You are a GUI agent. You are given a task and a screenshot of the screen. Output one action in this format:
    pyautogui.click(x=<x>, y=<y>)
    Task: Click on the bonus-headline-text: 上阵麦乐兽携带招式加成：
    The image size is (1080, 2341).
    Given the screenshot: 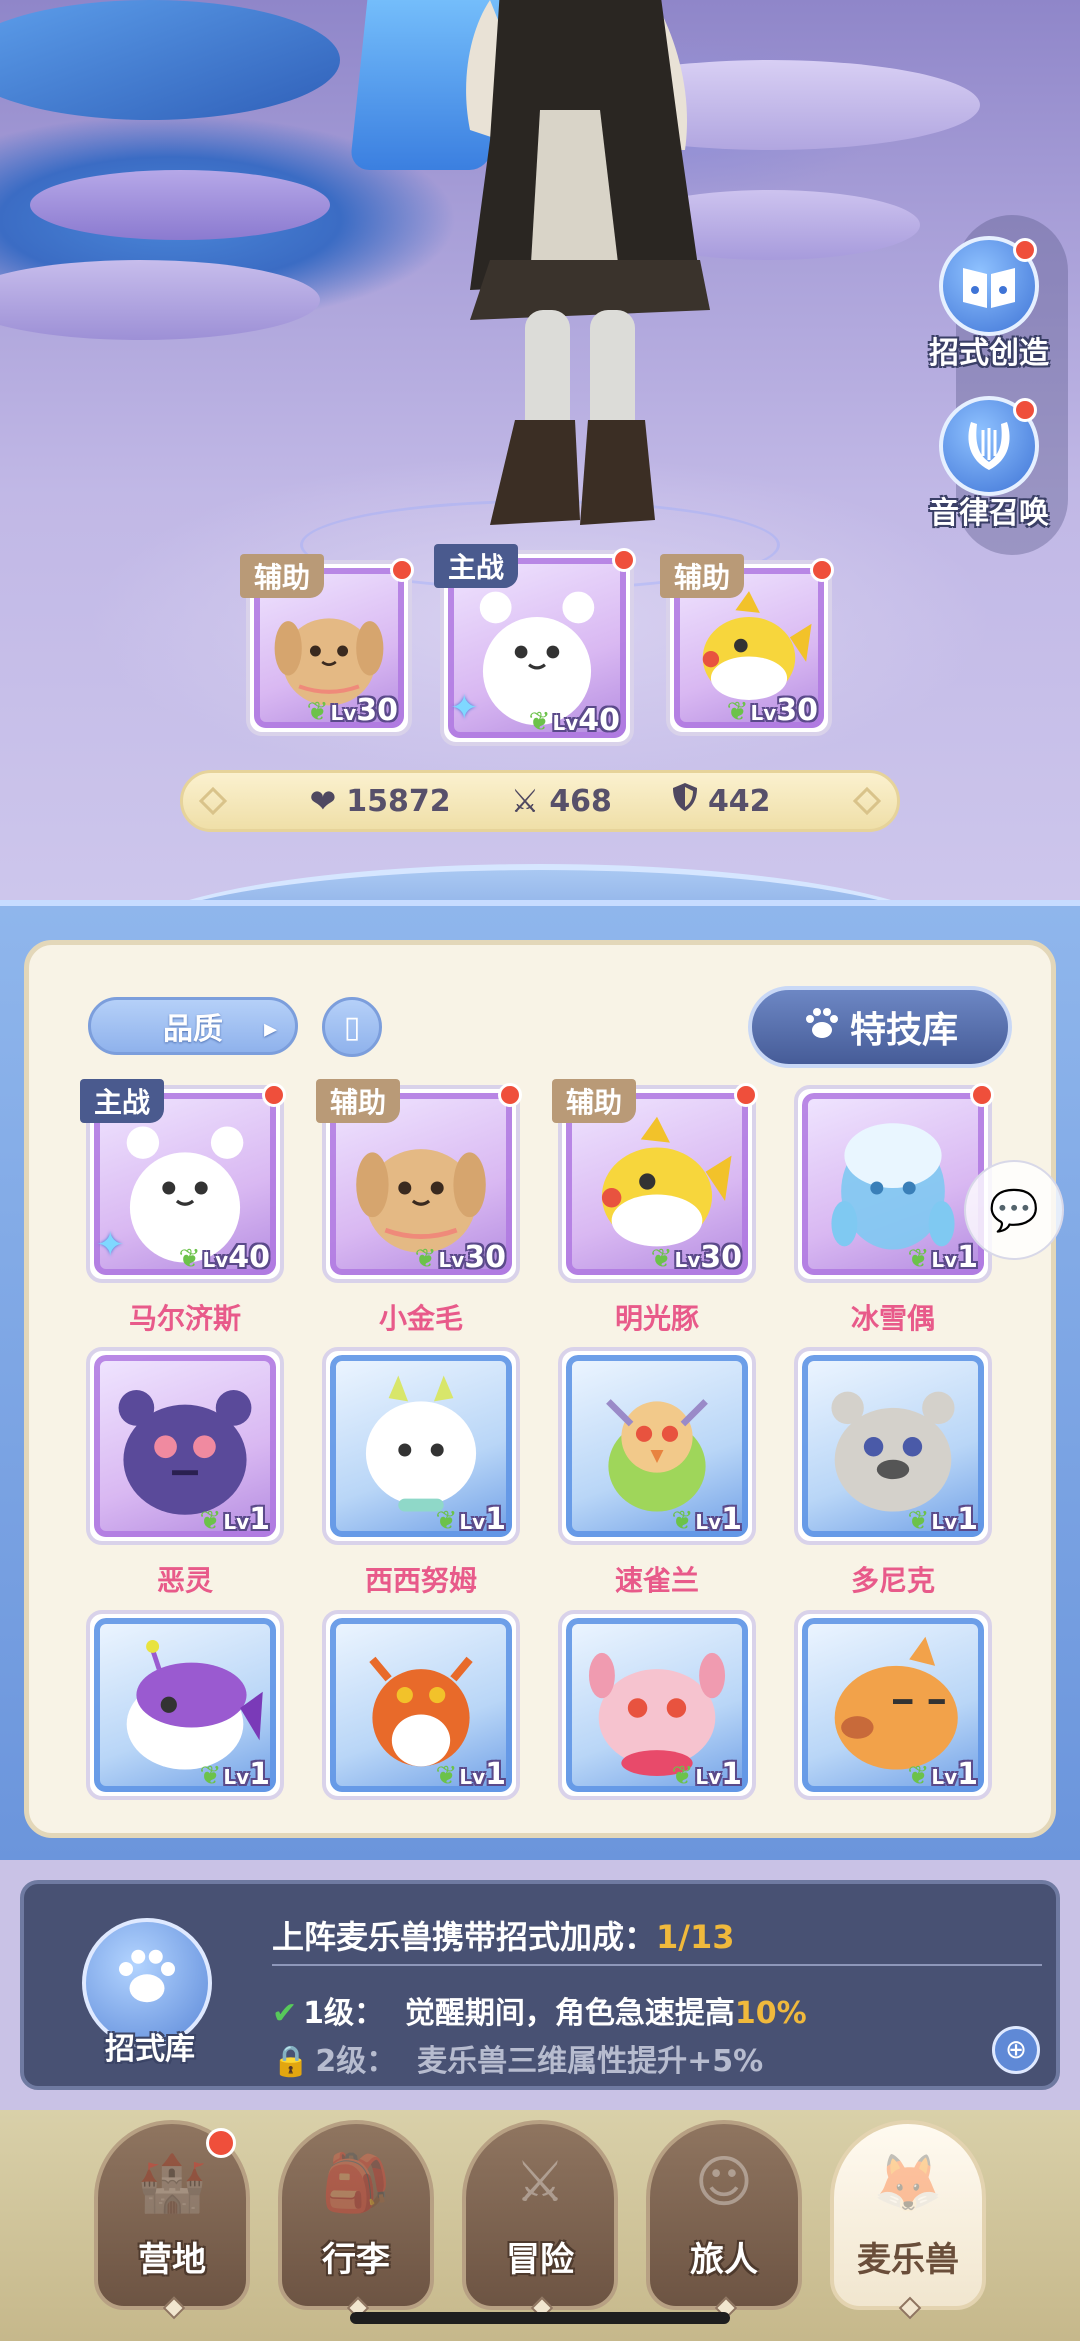 What is the action you would take?
    pyautogui.click(x=464, y=1937)
    